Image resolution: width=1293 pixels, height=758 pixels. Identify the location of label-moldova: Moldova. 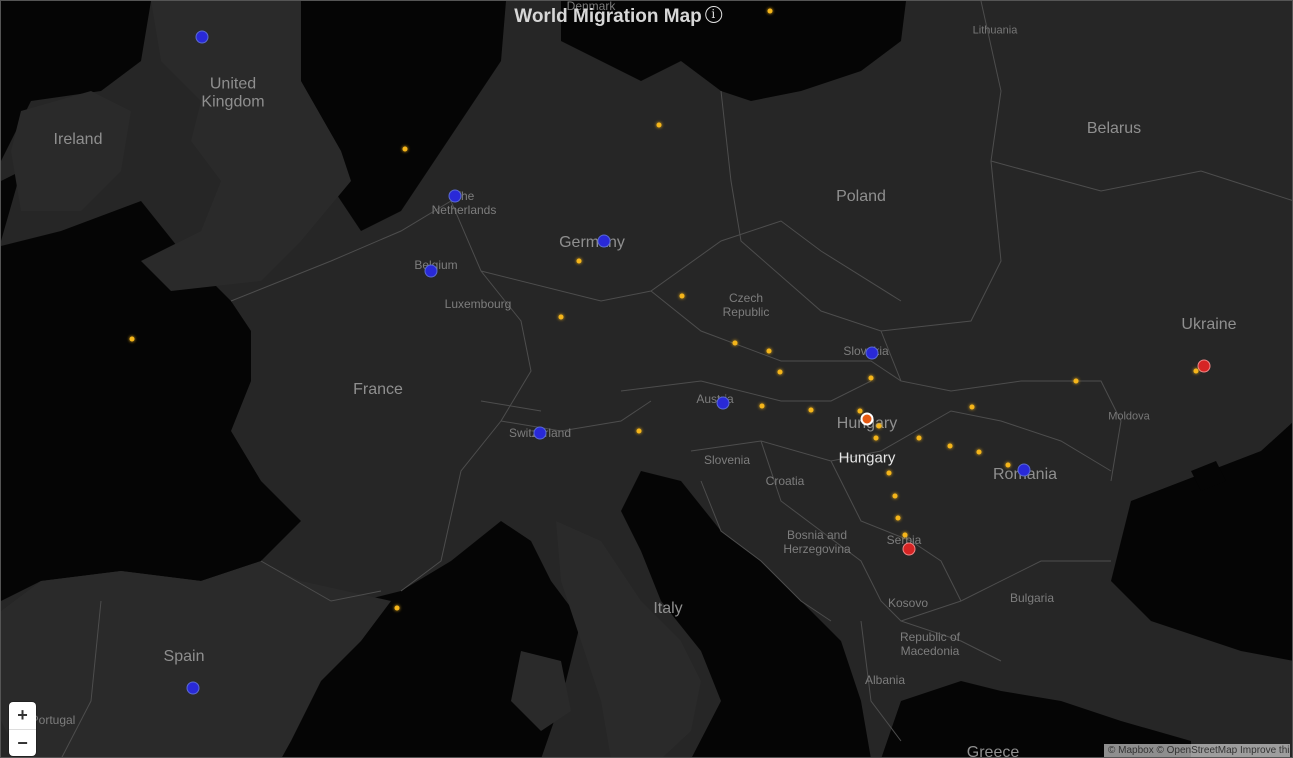
(1129, 416).